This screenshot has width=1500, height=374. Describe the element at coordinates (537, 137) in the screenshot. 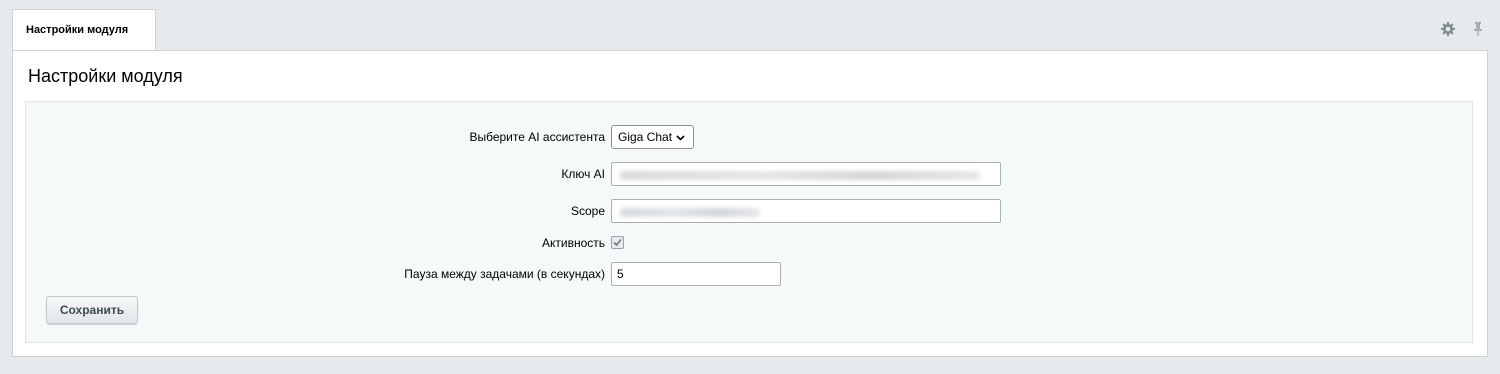

I see `assistant-label: Выберите AI ассистента` at that location.